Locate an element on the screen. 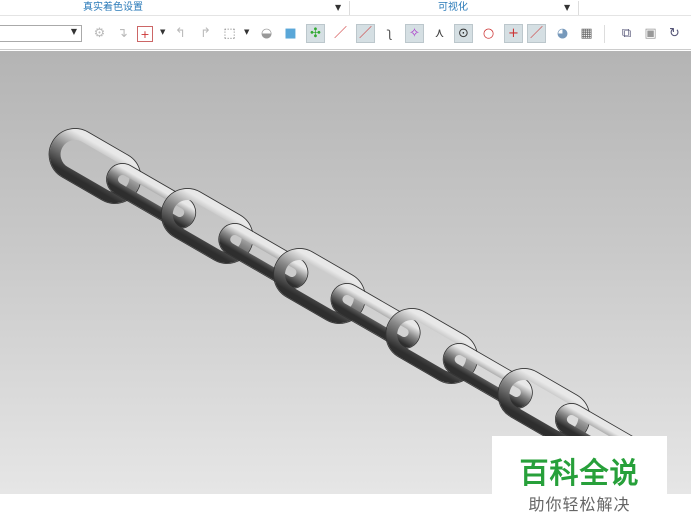  ribbon-group-true-shading: 真实着色设置 is located at coordinates (113, 8).